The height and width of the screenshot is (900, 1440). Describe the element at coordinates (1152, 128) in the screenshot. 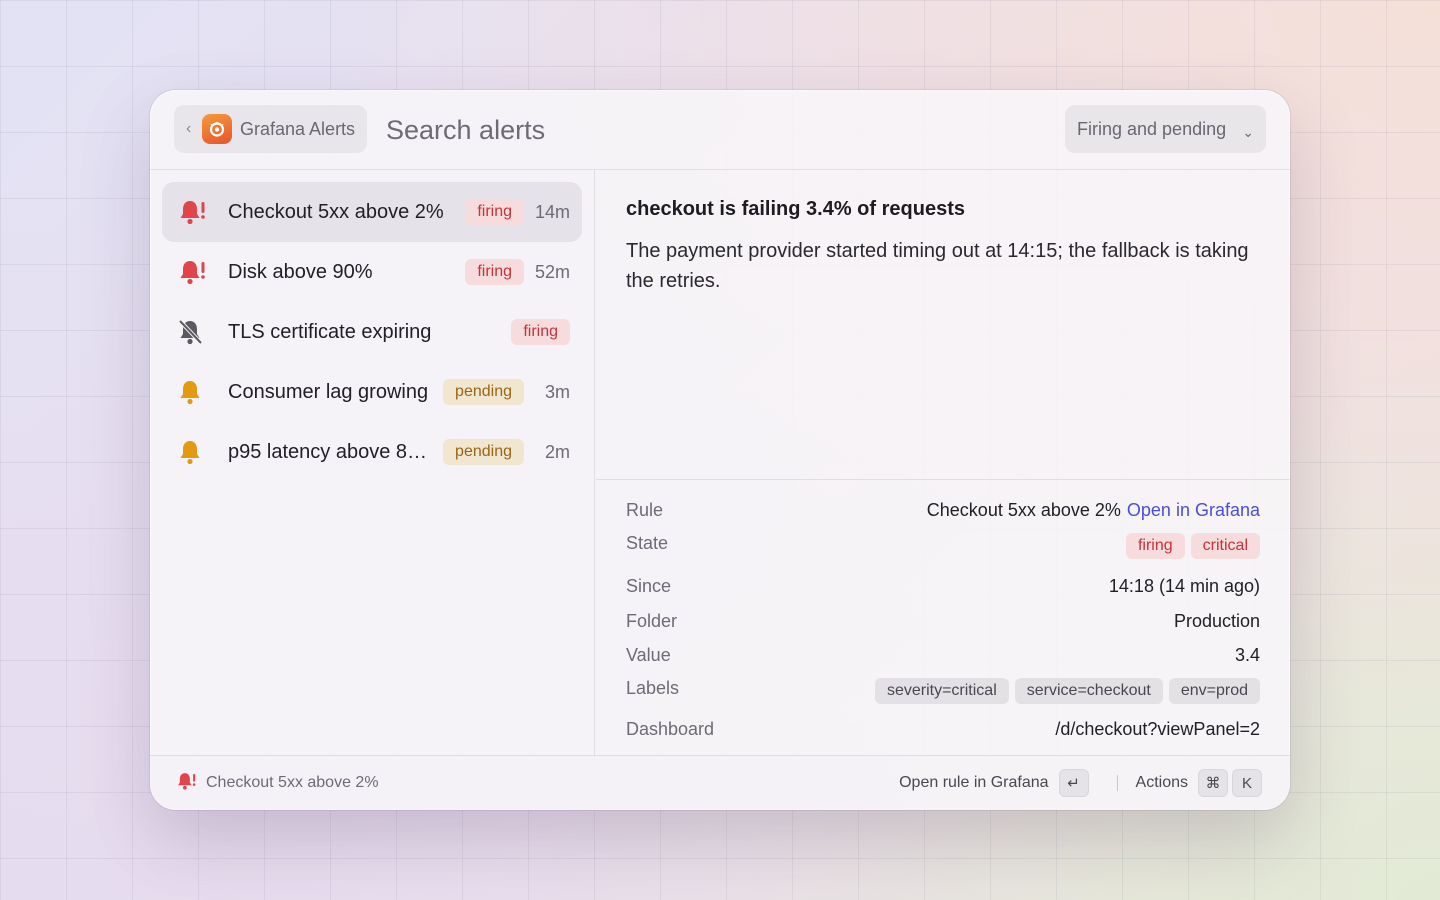

I see `filter-dropdown-label: Firing and pending` at that location.